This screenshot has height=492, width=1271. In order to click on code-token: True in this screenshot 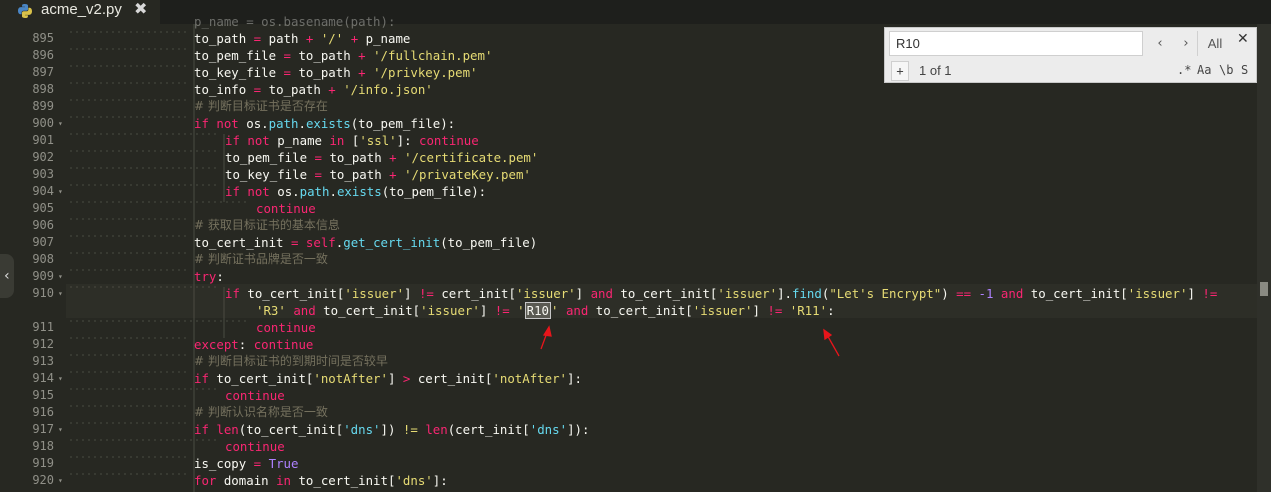, I will do `click(283, 463)`.